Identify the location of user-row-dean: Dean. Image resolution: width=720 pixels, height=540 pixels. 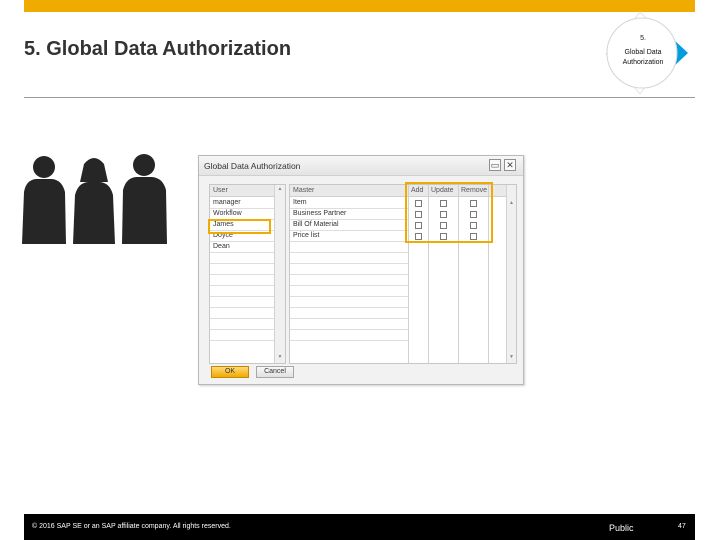
(242, 247).